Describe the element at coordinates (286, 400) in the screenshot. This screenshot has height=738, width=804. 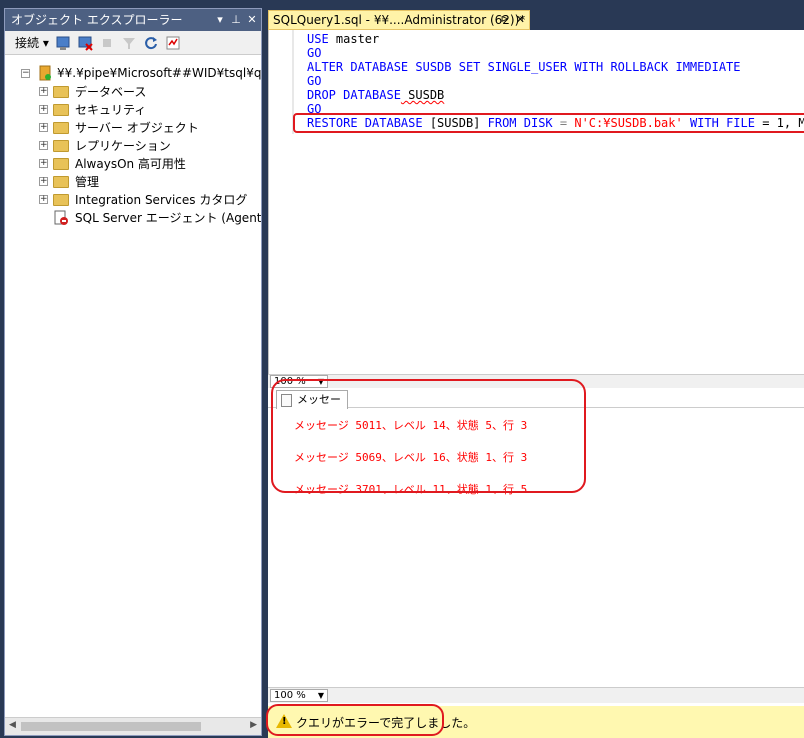
I see `document-icon` at that location.